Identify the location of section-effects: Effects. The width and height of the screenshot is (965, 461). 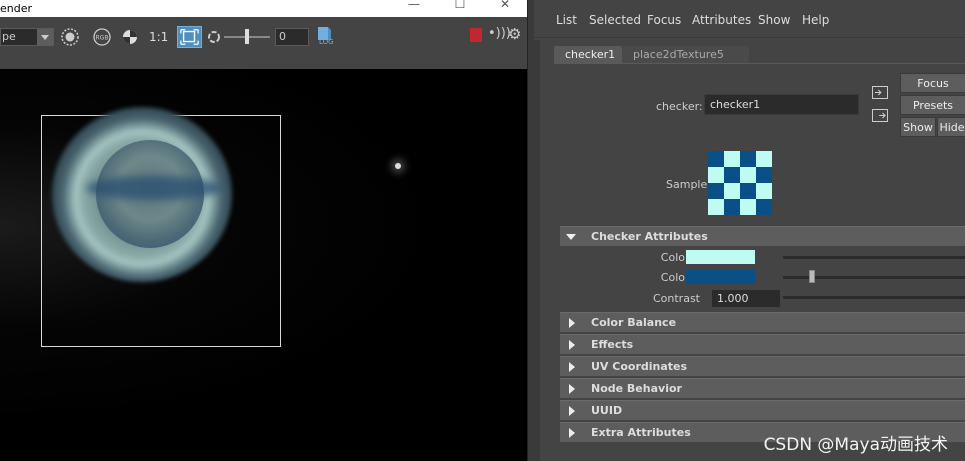
(762, 344).